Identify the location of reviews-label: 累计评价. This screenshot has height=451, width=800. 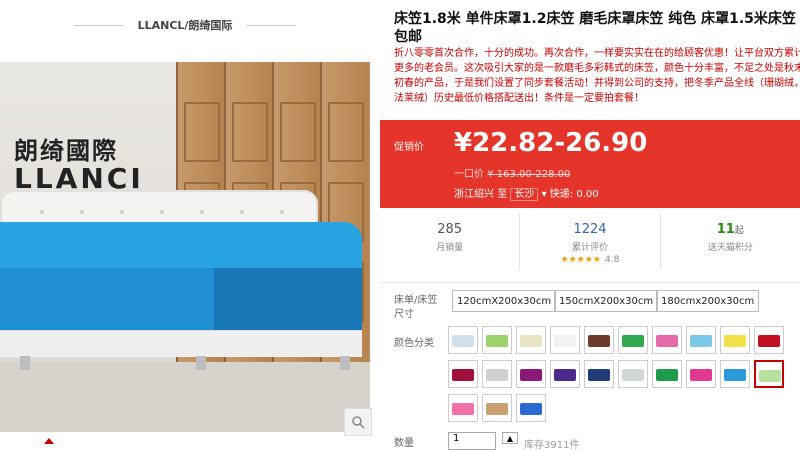
(589, 248).